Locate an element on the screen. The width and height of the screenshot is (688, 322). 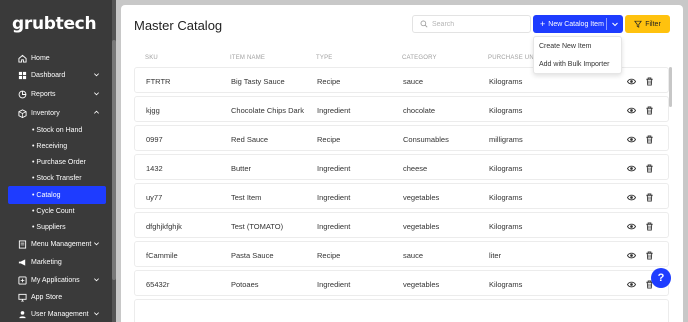
sidebar-item-marketing: Marketing is located at coordinates (57, 262).